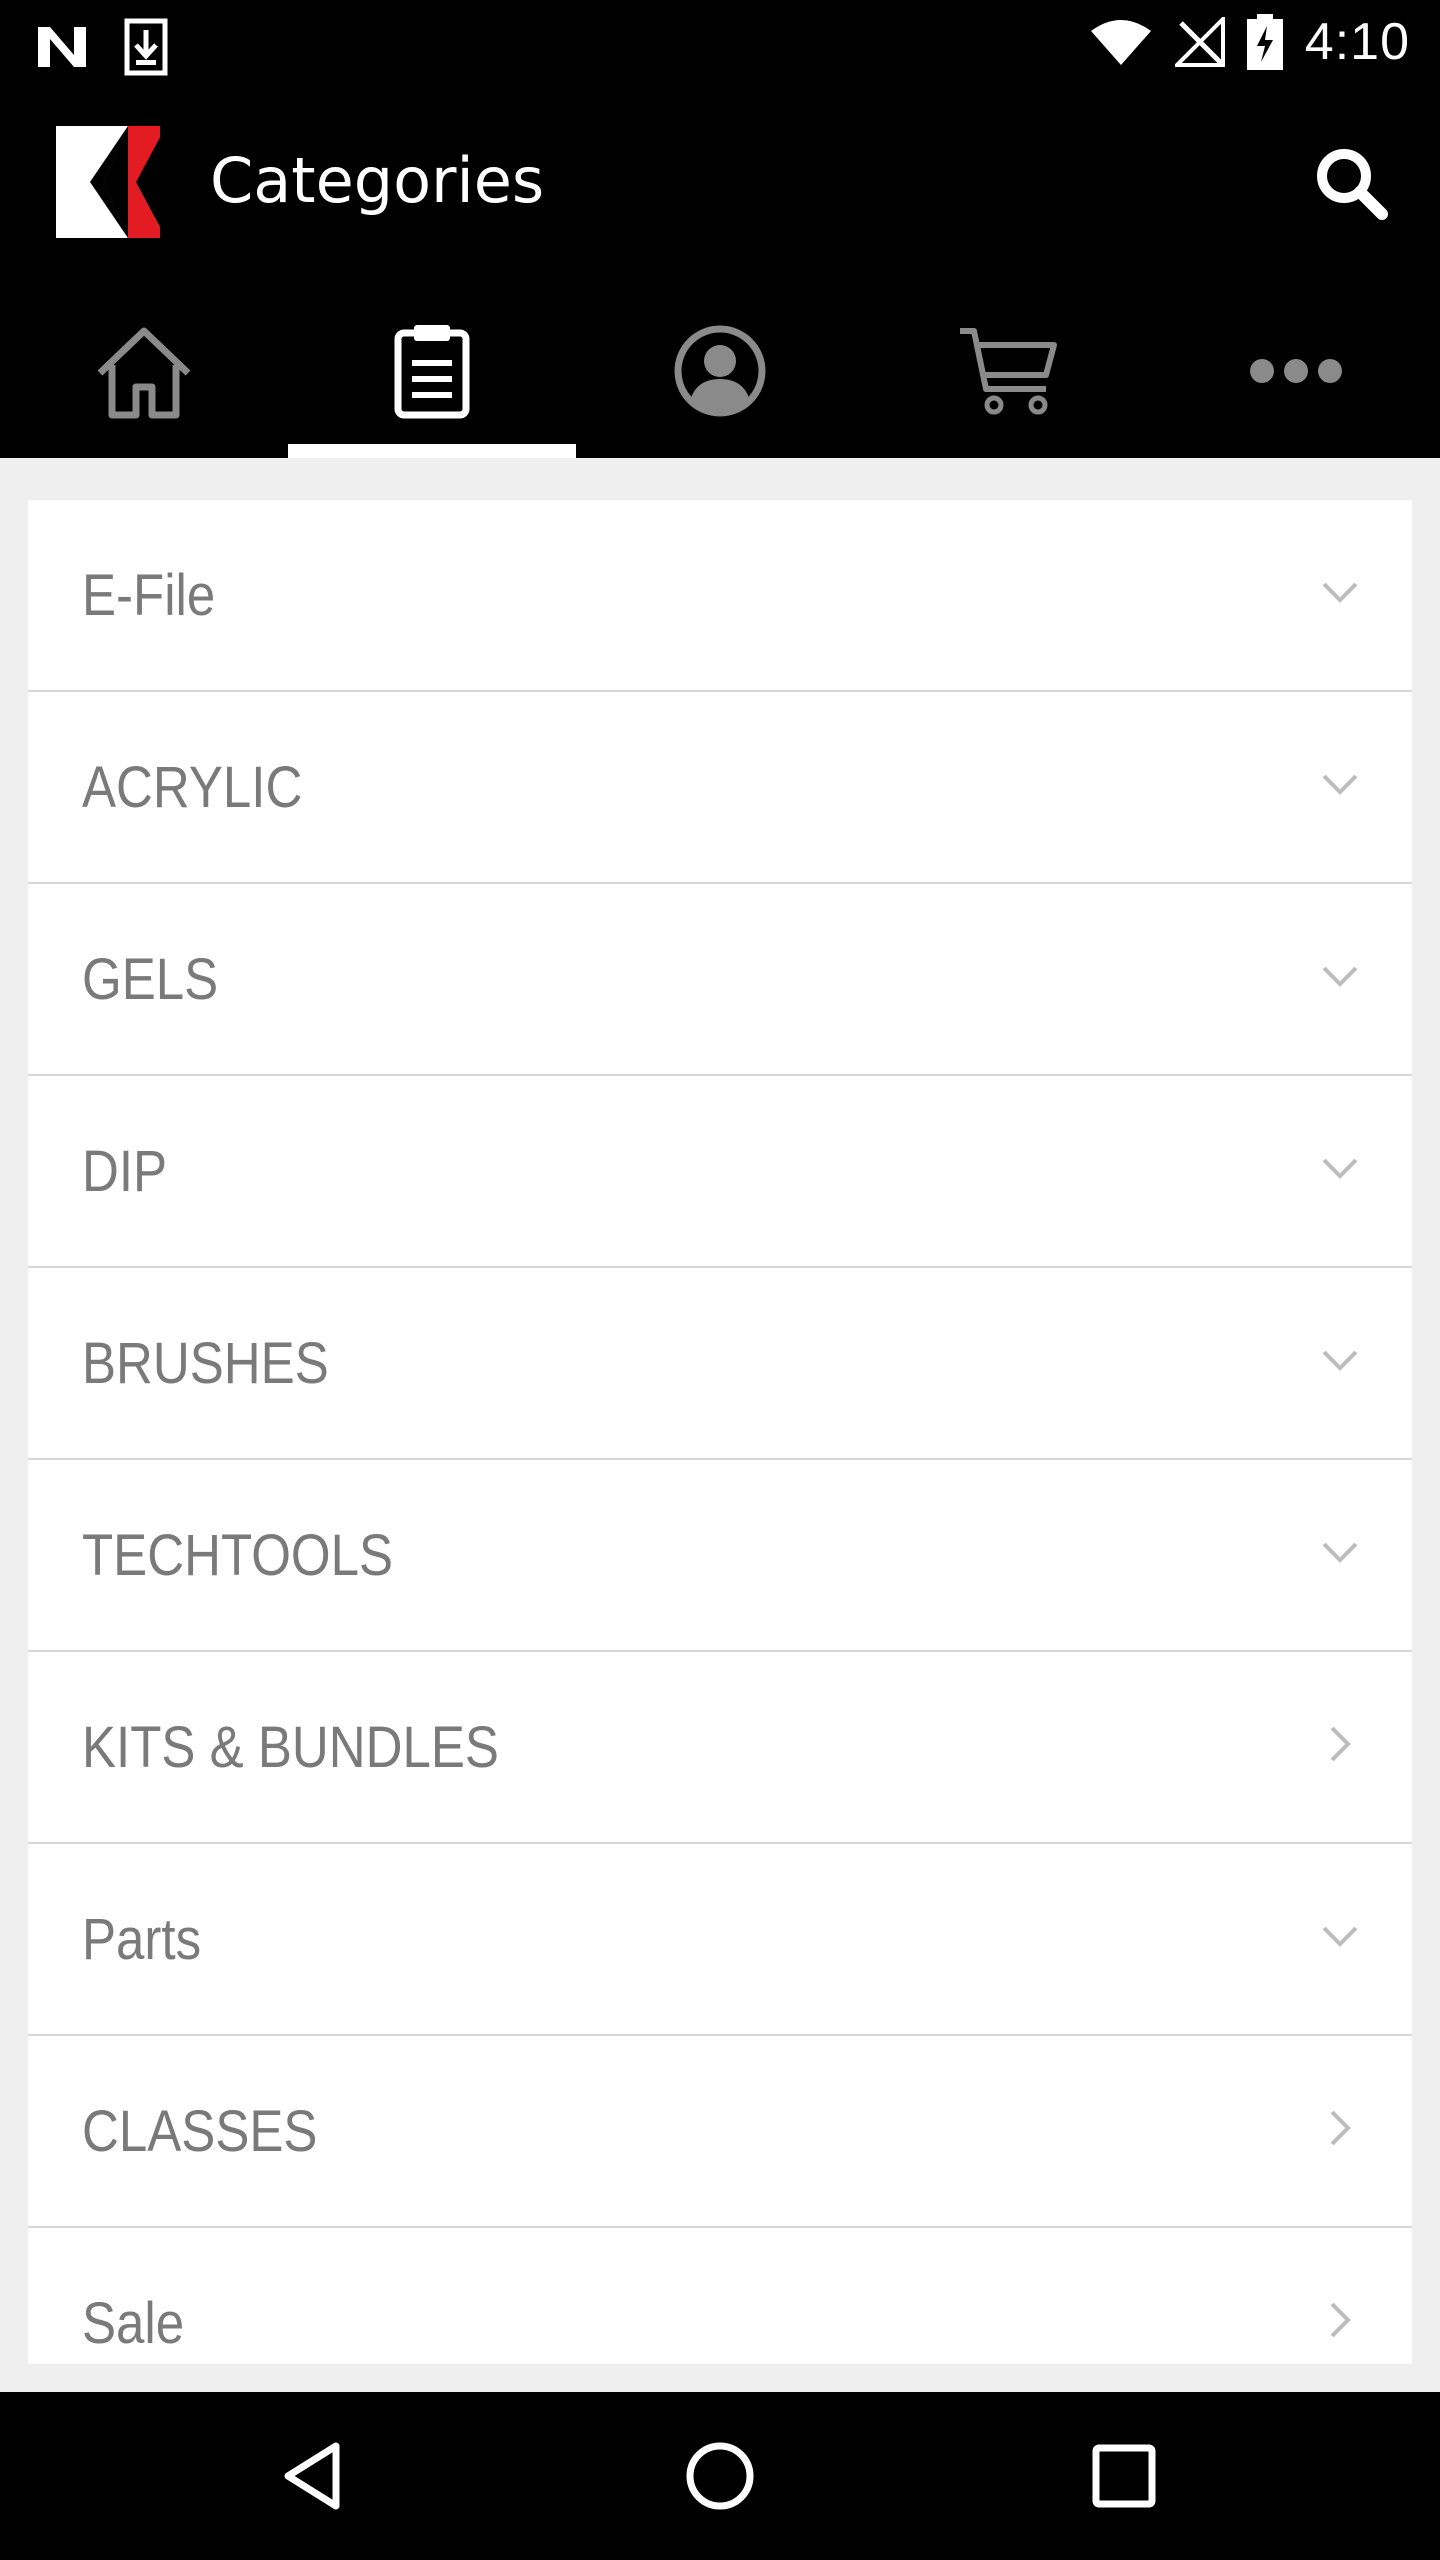  I want to click on selected-tab-indicator, so click(432, 451).